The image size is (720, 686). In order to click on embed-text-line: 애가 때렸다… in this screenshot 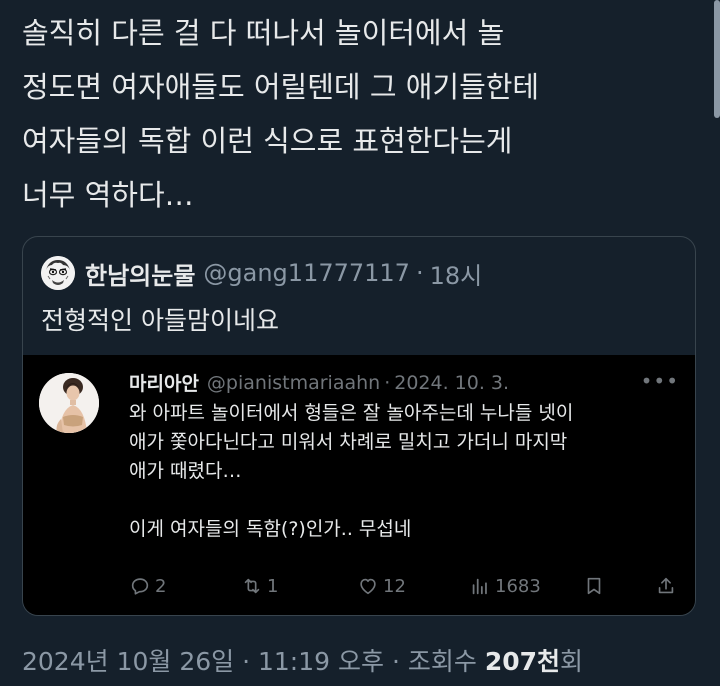, I will do `click(185, 471)`.